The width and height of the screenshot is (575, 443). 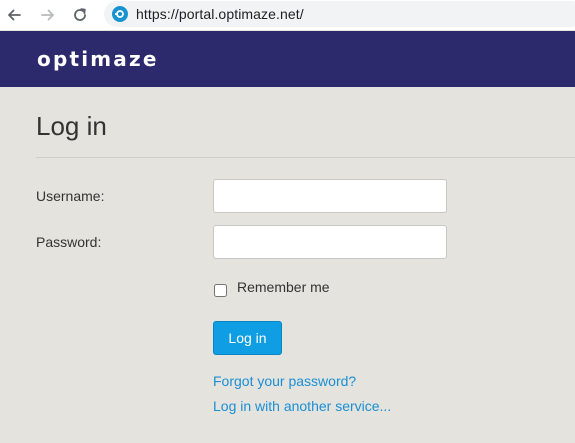 I want to click on site-header: optimaze, so click(x=287, y=59).